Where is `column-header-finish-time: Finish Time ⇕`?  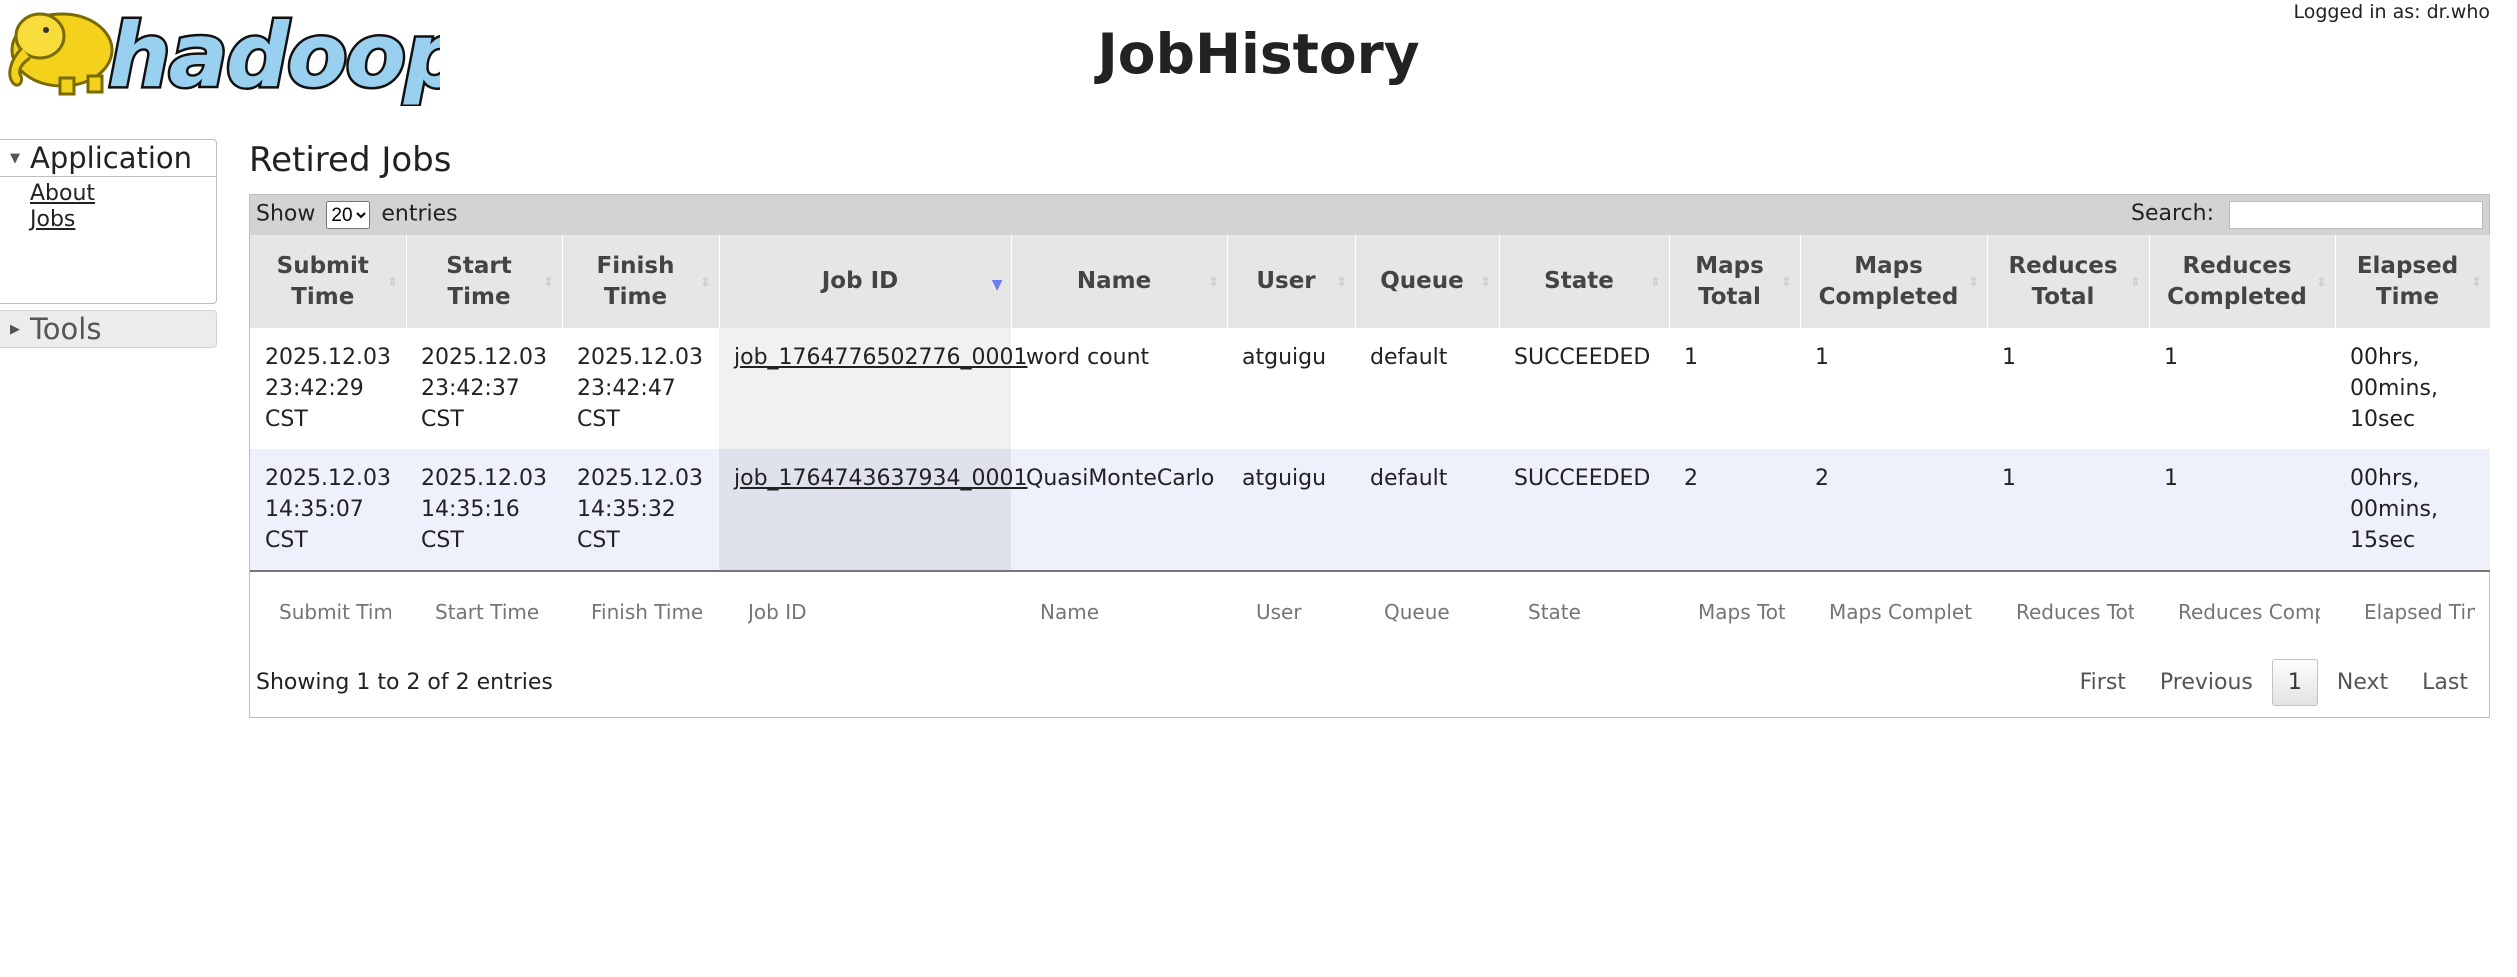
column-header-finish-time: Finish Time ⇕ is located at coordinates (641, 281).